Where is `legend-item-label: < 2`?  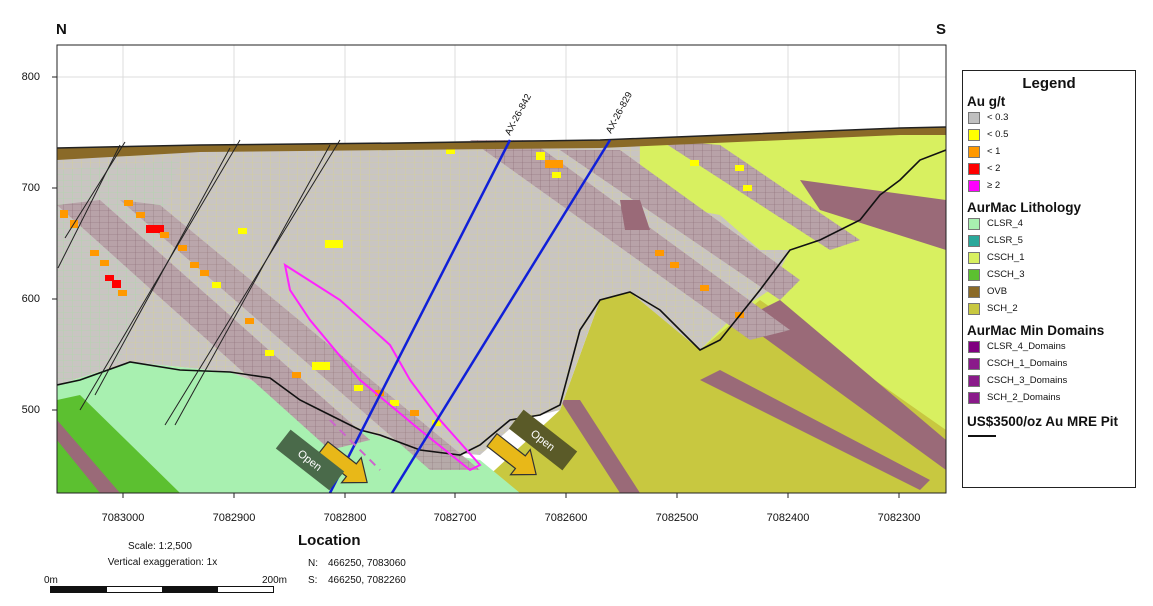 legend-item-label: < 2 is located at coordinates (994, 168).